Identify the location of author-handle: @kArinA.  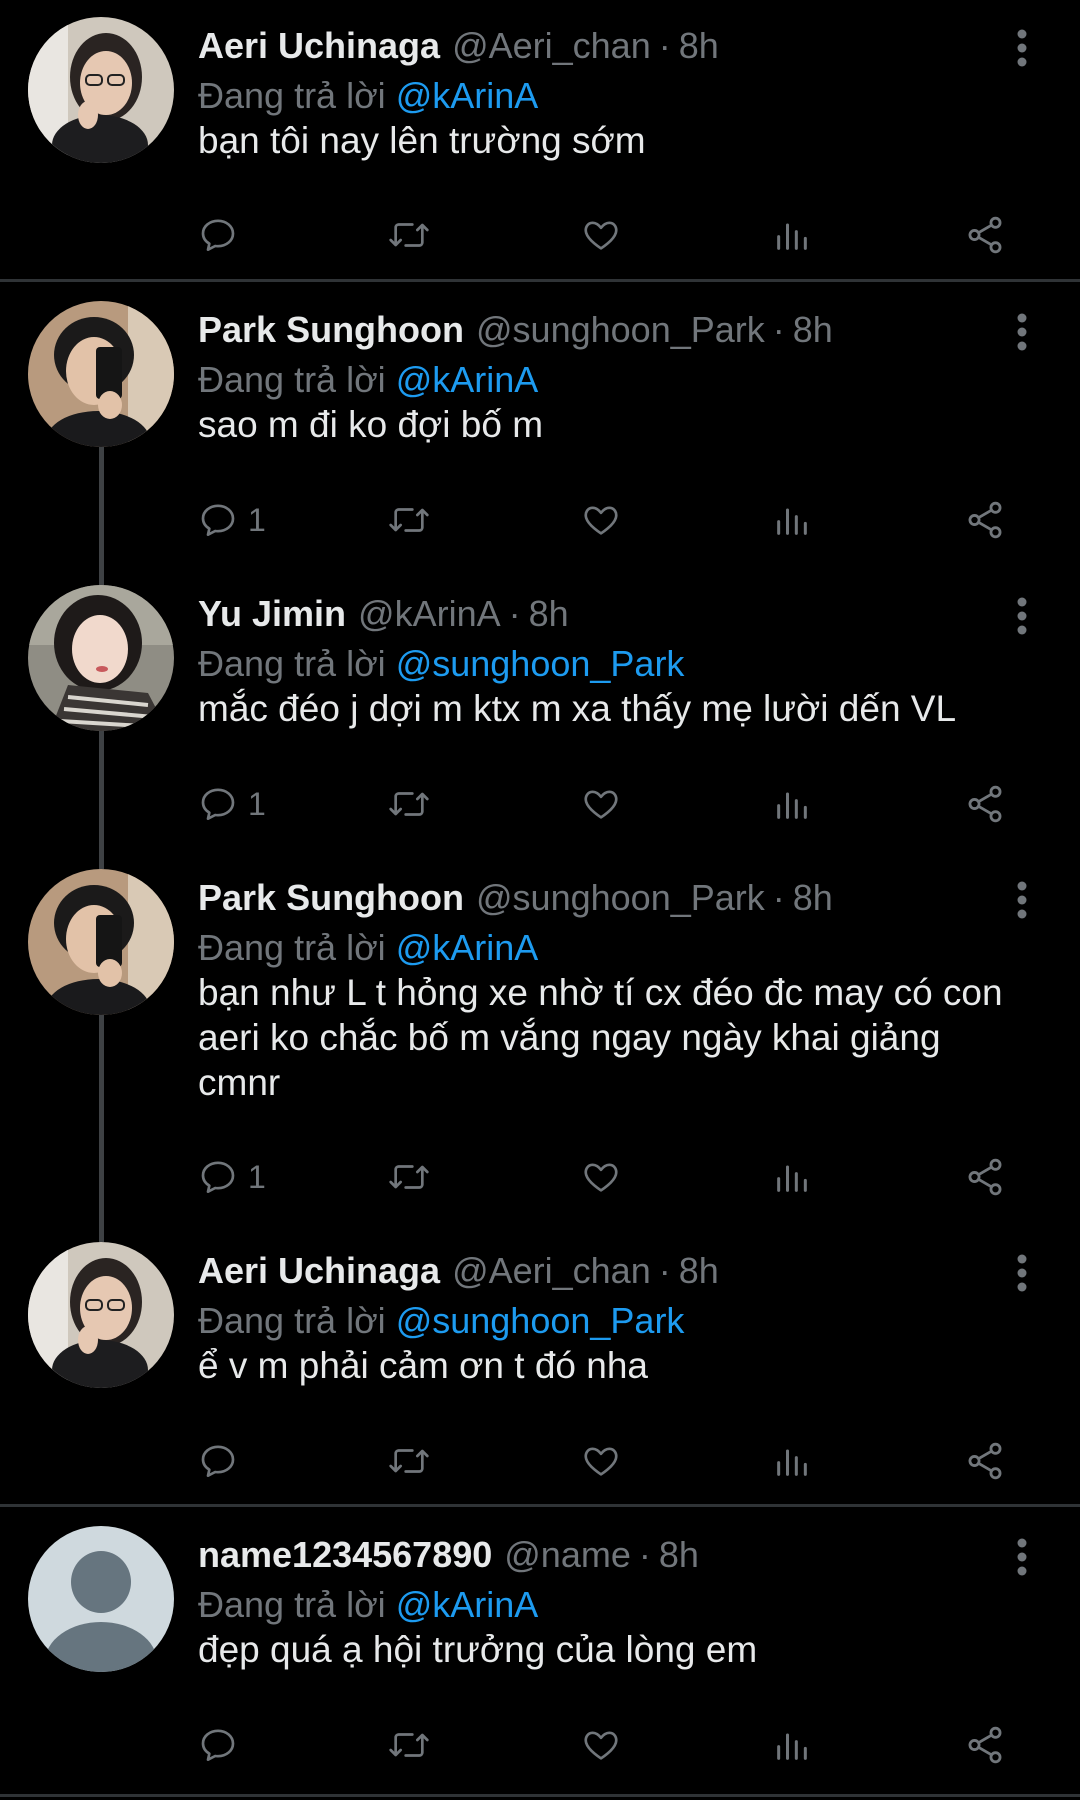
(429, 614).